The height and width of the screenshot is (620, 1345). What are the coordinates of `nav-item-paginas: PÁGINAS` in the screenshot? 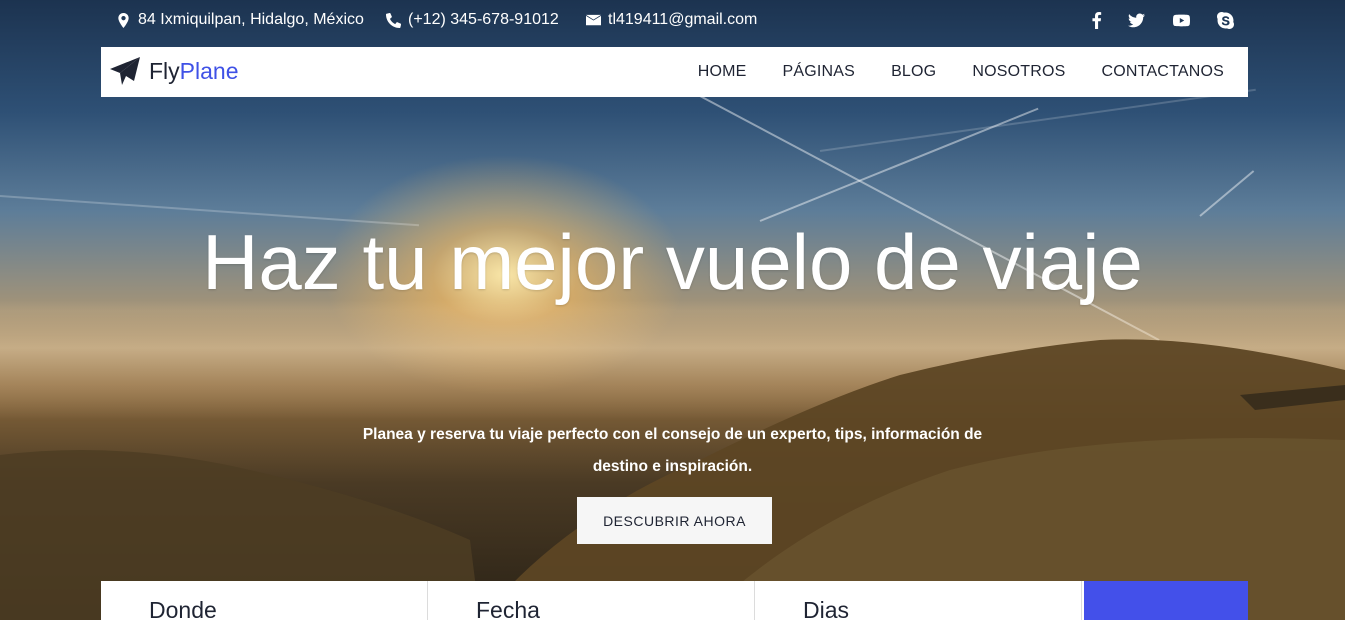 It's located at (819, 72).